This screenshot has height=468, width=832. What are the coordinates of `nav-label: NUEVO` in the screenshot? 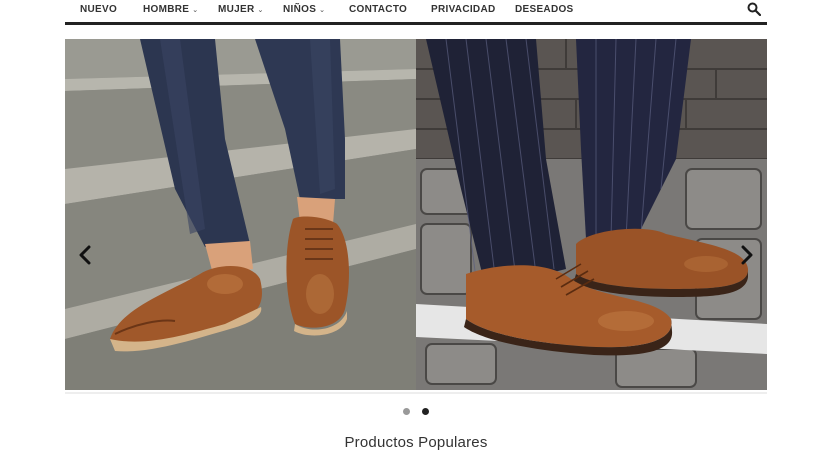 It's located at (99, 9).